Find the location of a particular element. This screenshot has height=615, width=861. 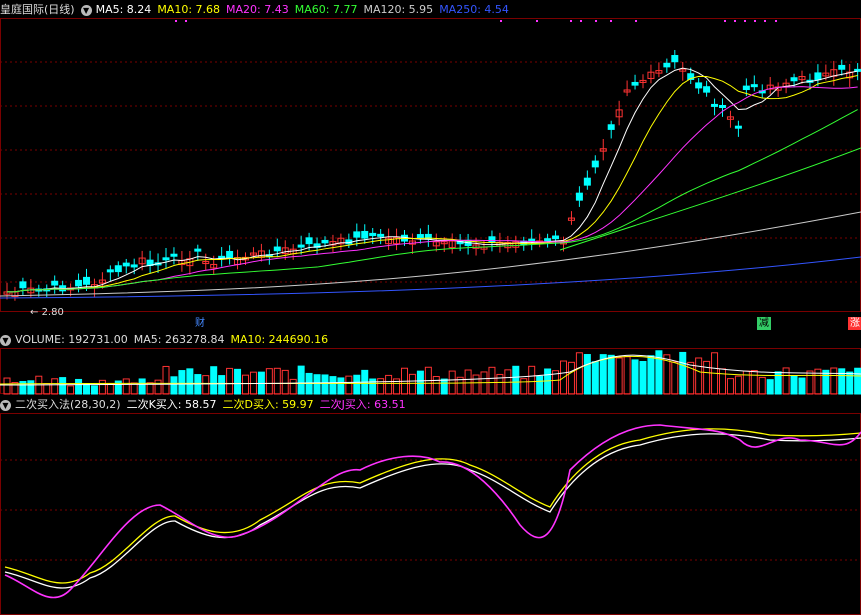

ma20-label: MA20: 7.43 is located at coordinates (257, 9).